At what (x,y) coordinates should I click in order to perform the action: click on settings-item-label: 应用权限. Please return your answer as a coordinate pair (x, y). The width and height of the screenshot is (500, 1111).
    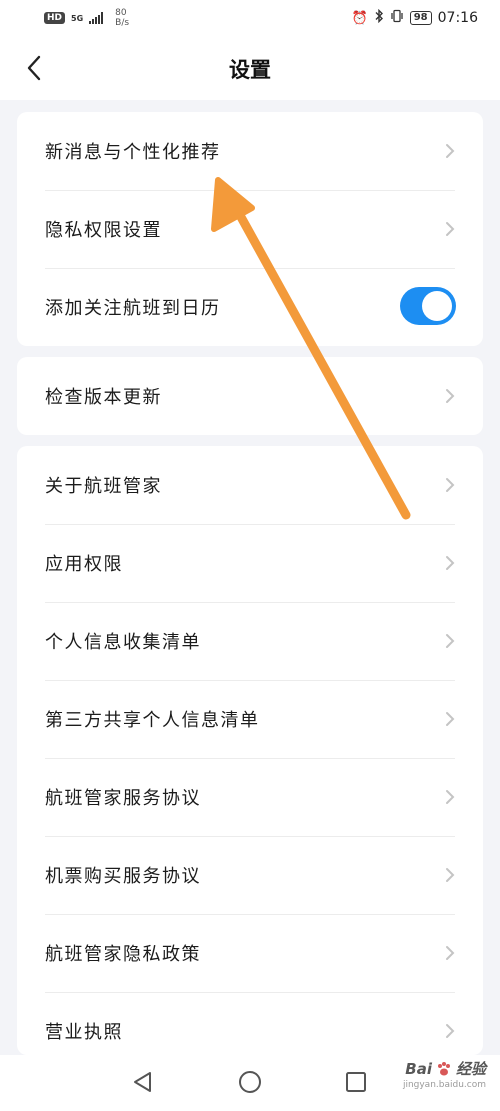
    Looking at the image, I should click on (84, 564).